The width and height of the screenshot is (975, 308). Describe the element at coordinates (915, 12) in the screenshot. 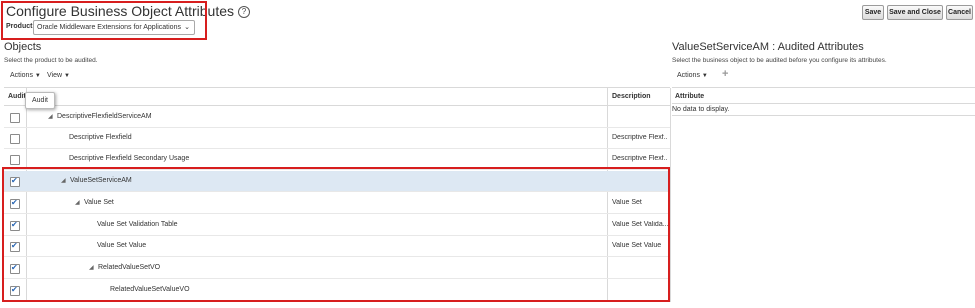

I see `save-and-close-button: Save and Close` at that location.